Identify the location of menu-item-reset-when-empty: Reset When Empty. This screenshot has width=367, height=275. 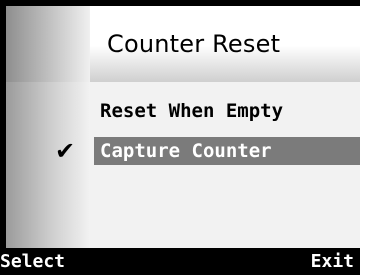
(227, 111).